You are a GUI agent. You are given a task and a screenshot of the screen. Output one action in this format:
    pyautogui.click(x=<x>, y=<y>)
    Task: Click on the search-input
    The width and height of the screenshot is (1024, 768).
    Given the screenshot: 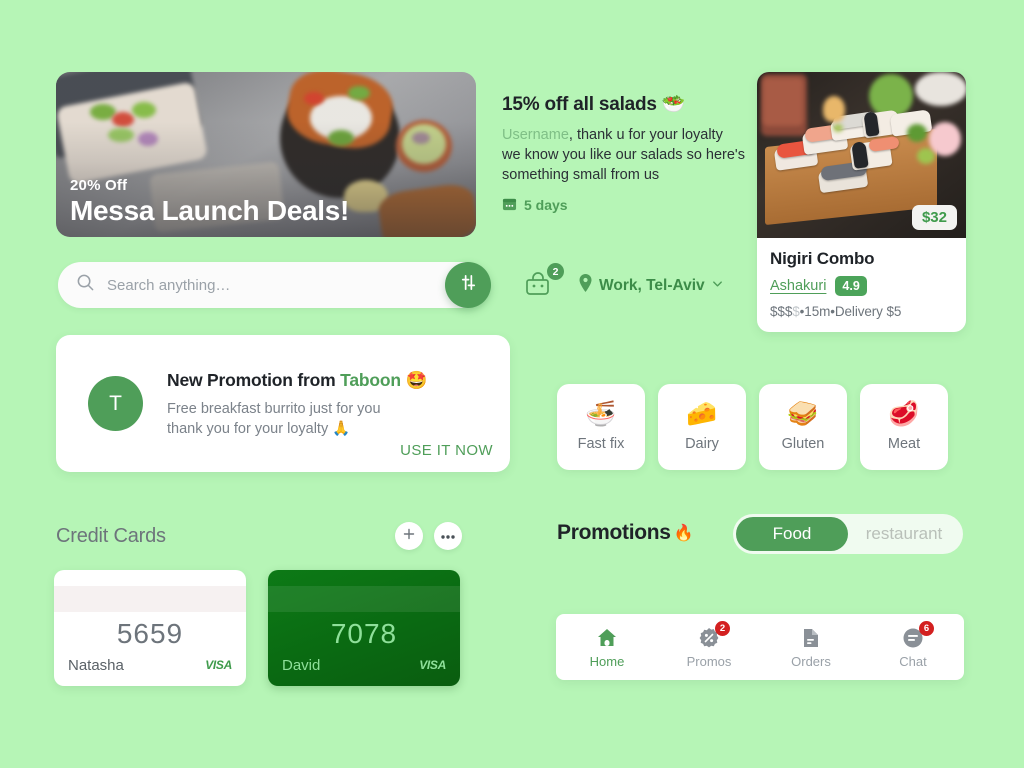 What is the action you would take?
    pyautogui.click(x=272, y=285)
    